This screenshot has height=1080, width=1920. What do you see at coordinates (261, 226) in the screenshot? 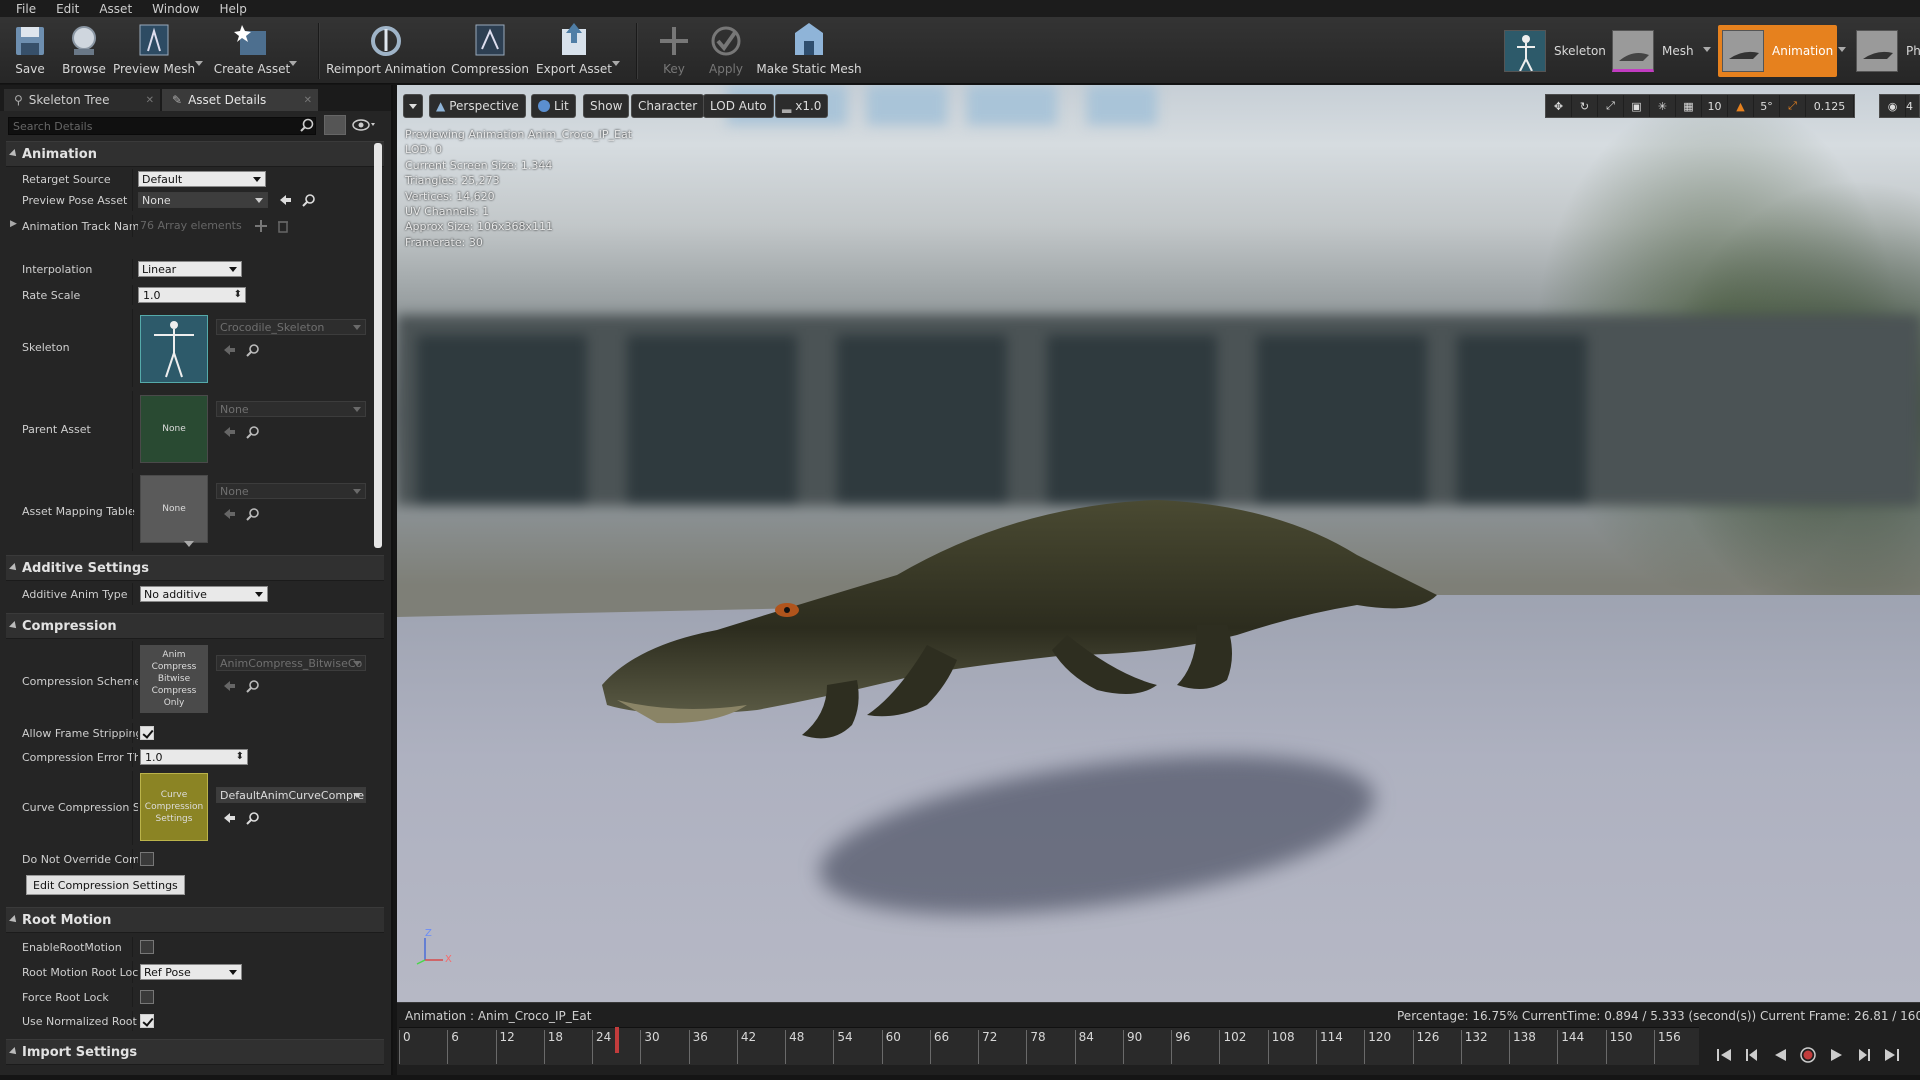
I see `add-element-icon` at bounding box center [261, 226].